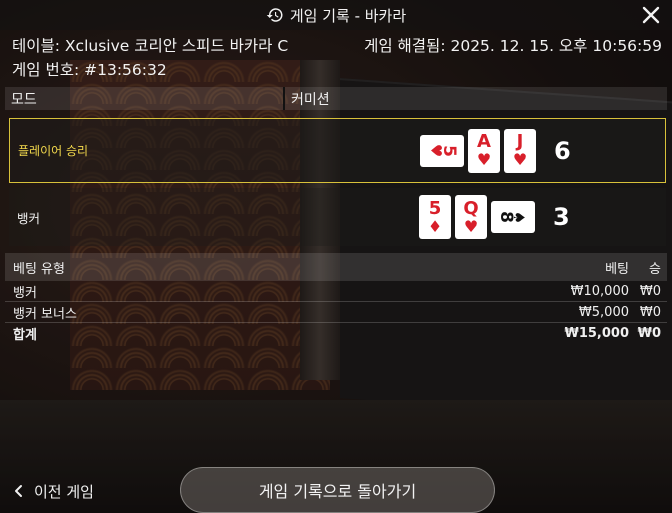 The image size is (672, 513). Describe the element at coordinates (336, 333) in the screenshot. I see `total-row: 합계 ₩15,000 ₩0` at that location.